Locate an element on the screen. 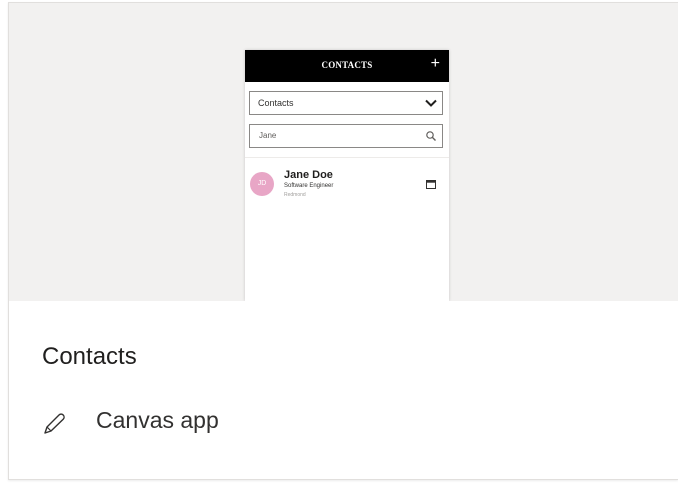 The image size is (678, 488). contacts-dropdown: Contacts is located at coordinates (346, 103).